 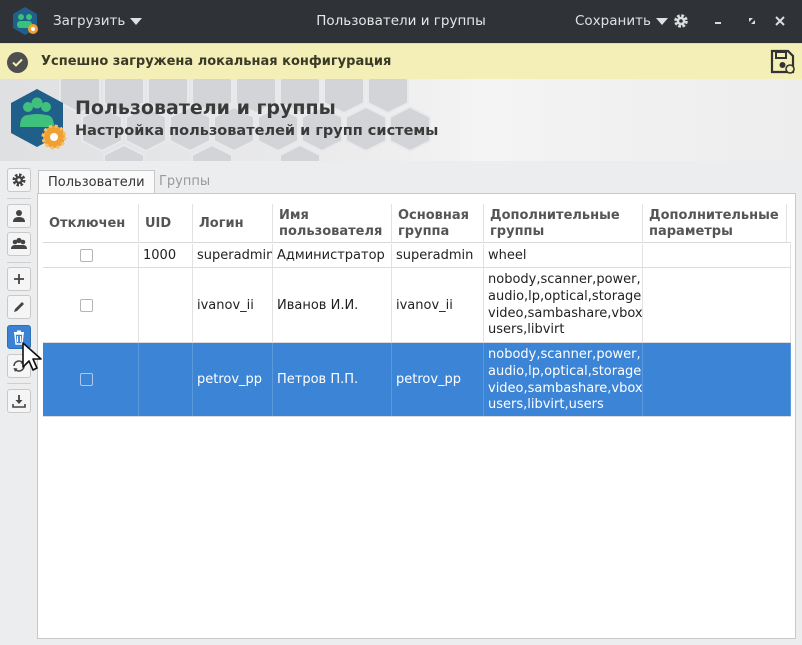 I want to click on users-groups-logo-icon, so click(x=39, y=119).